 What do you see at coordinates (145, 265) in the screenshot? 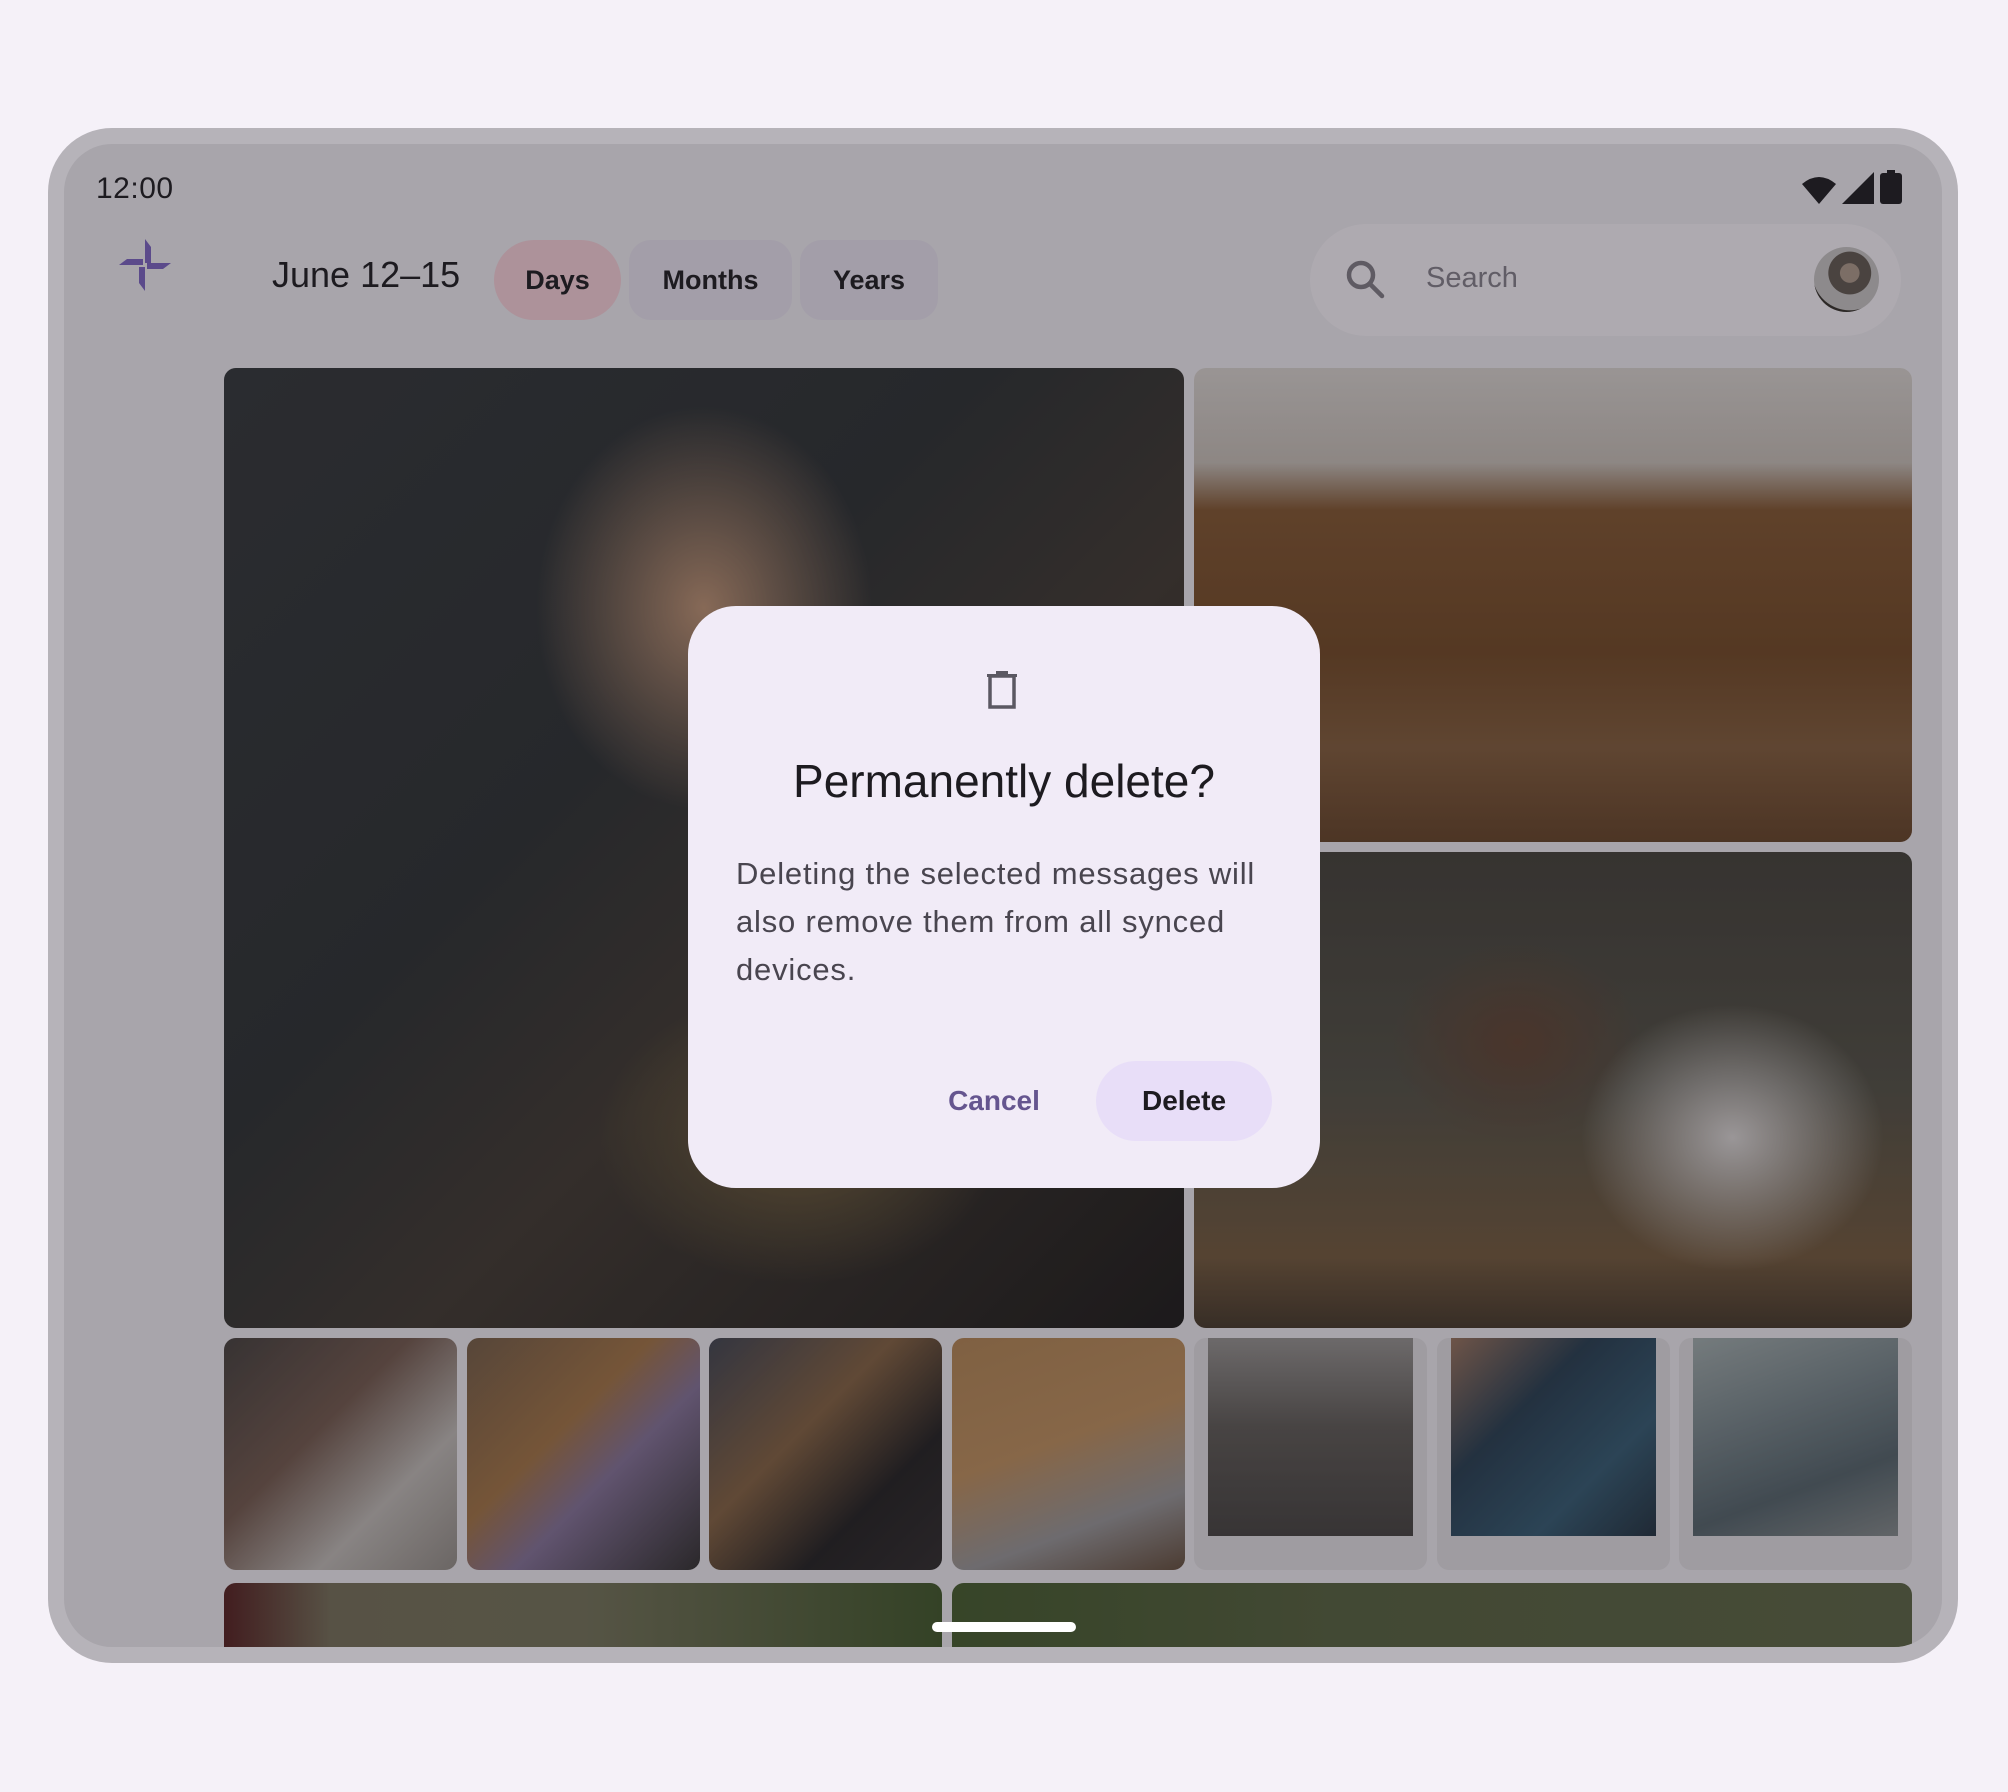
I see `pinwheel-logo-icon` at bounding box center [145, 265].